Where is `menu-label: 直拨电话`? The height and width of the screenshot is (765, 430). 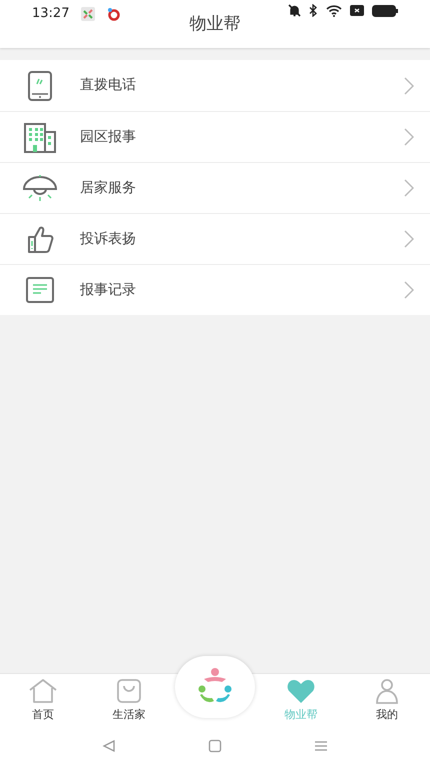 menu-label: 直拨电话 is located at coordinates (108, 85).